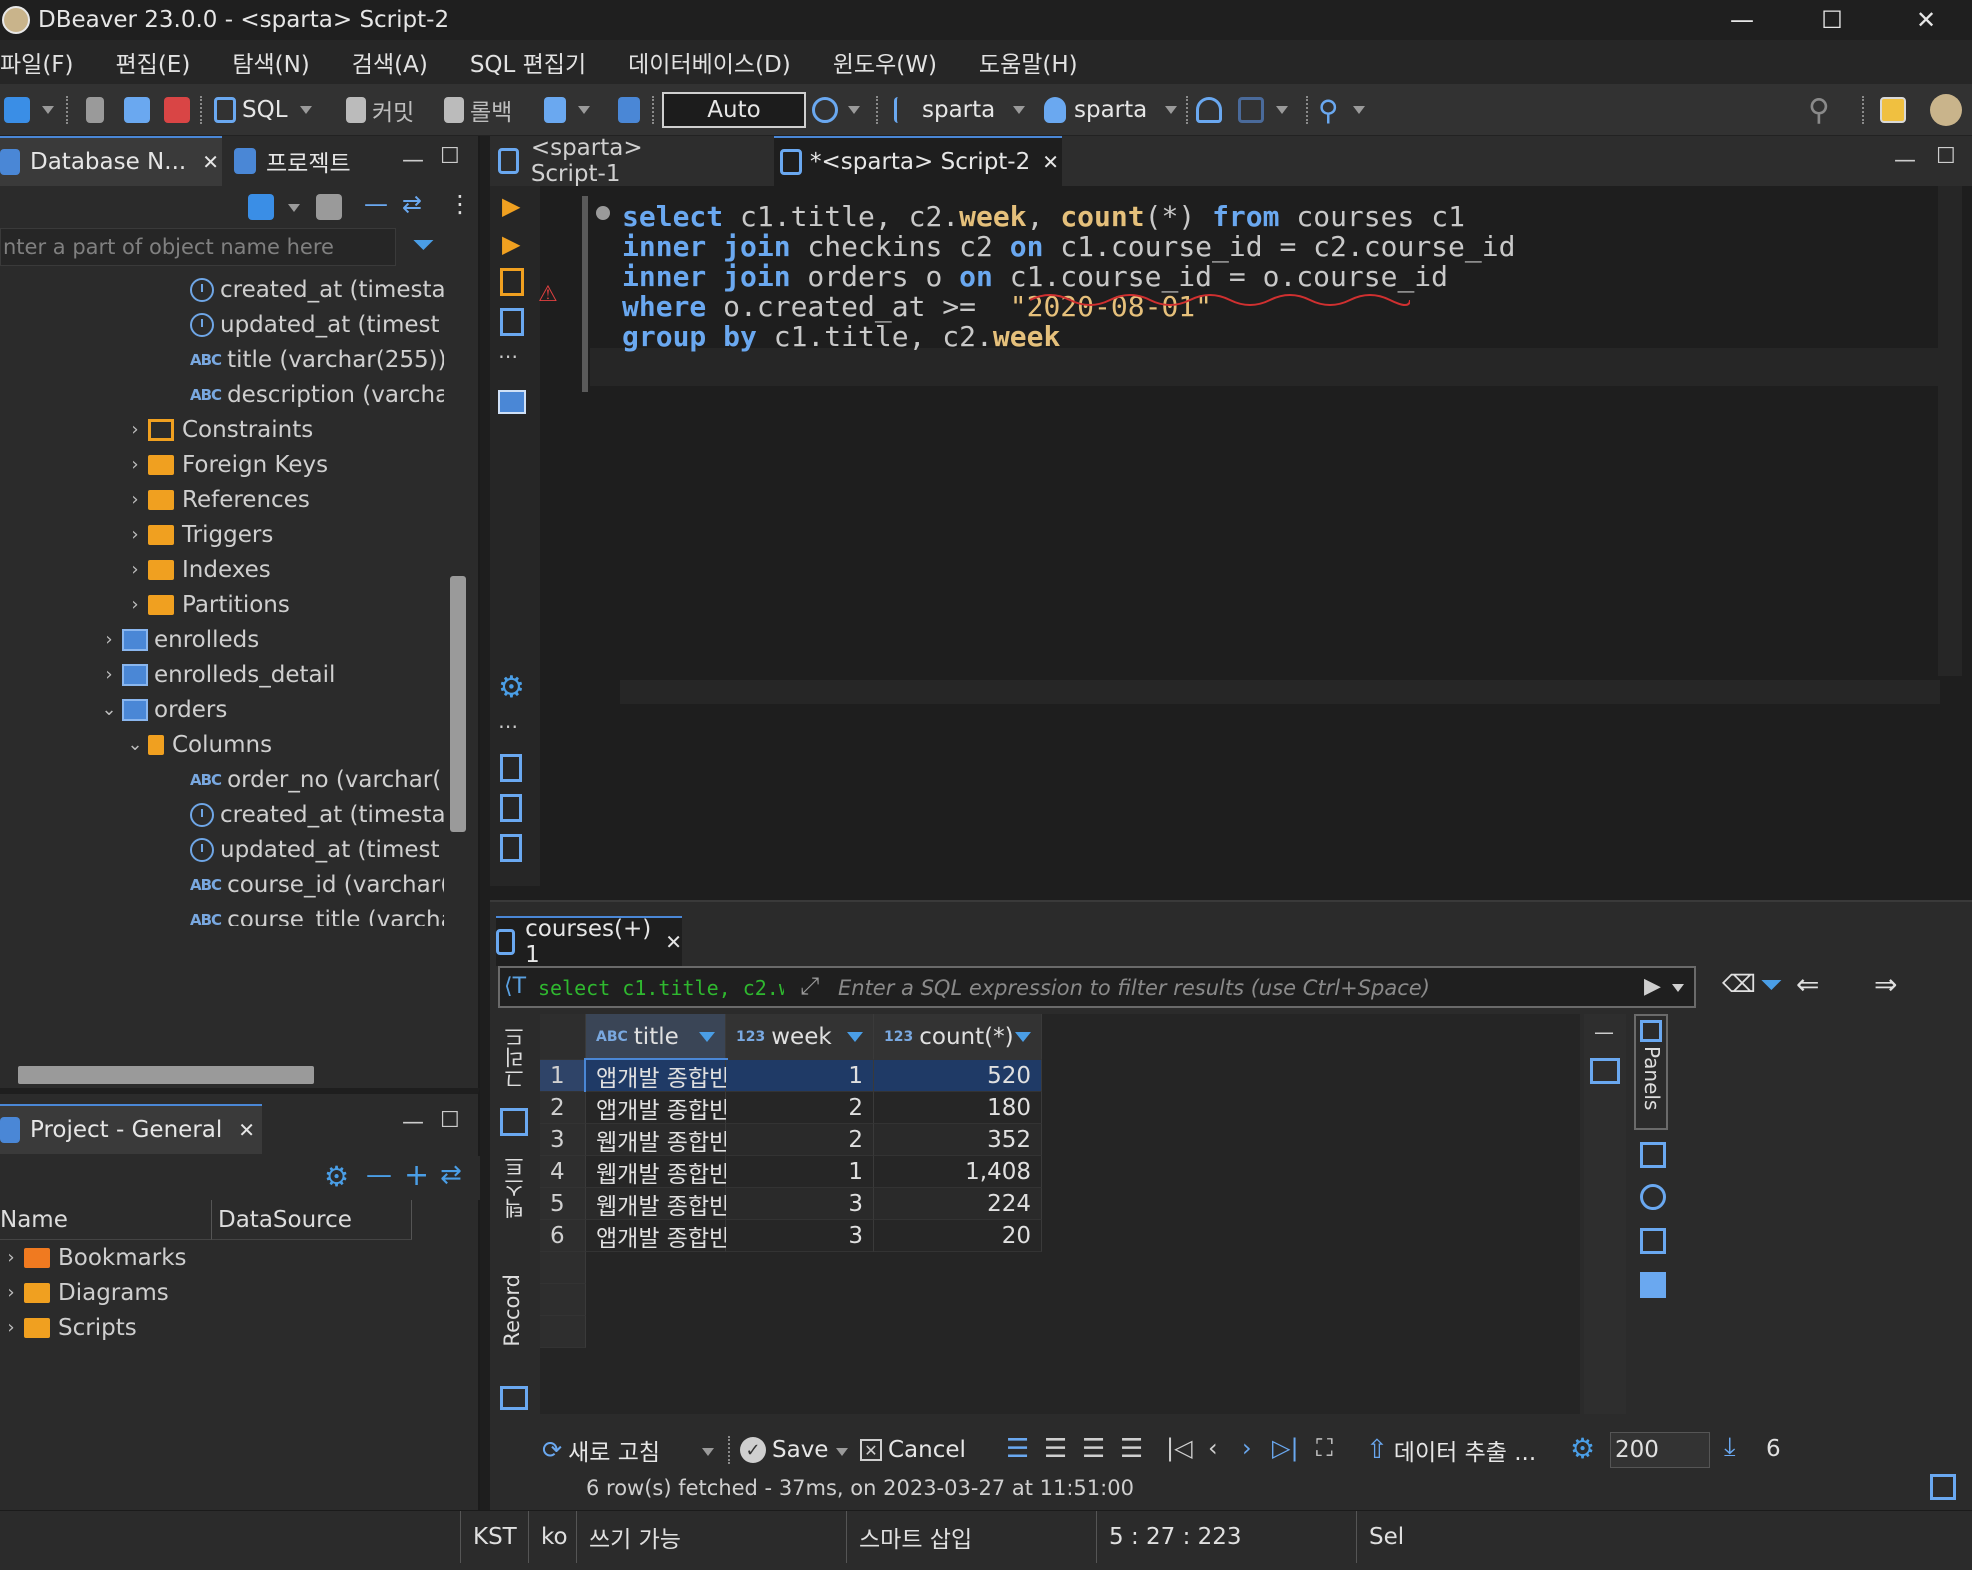 This screenshot has height=1570, width=1972. What do you see at coordinates (958, 1204) in the screenshot?
I see `grid-cell-count: 224` at bounding box center [958, 1204].